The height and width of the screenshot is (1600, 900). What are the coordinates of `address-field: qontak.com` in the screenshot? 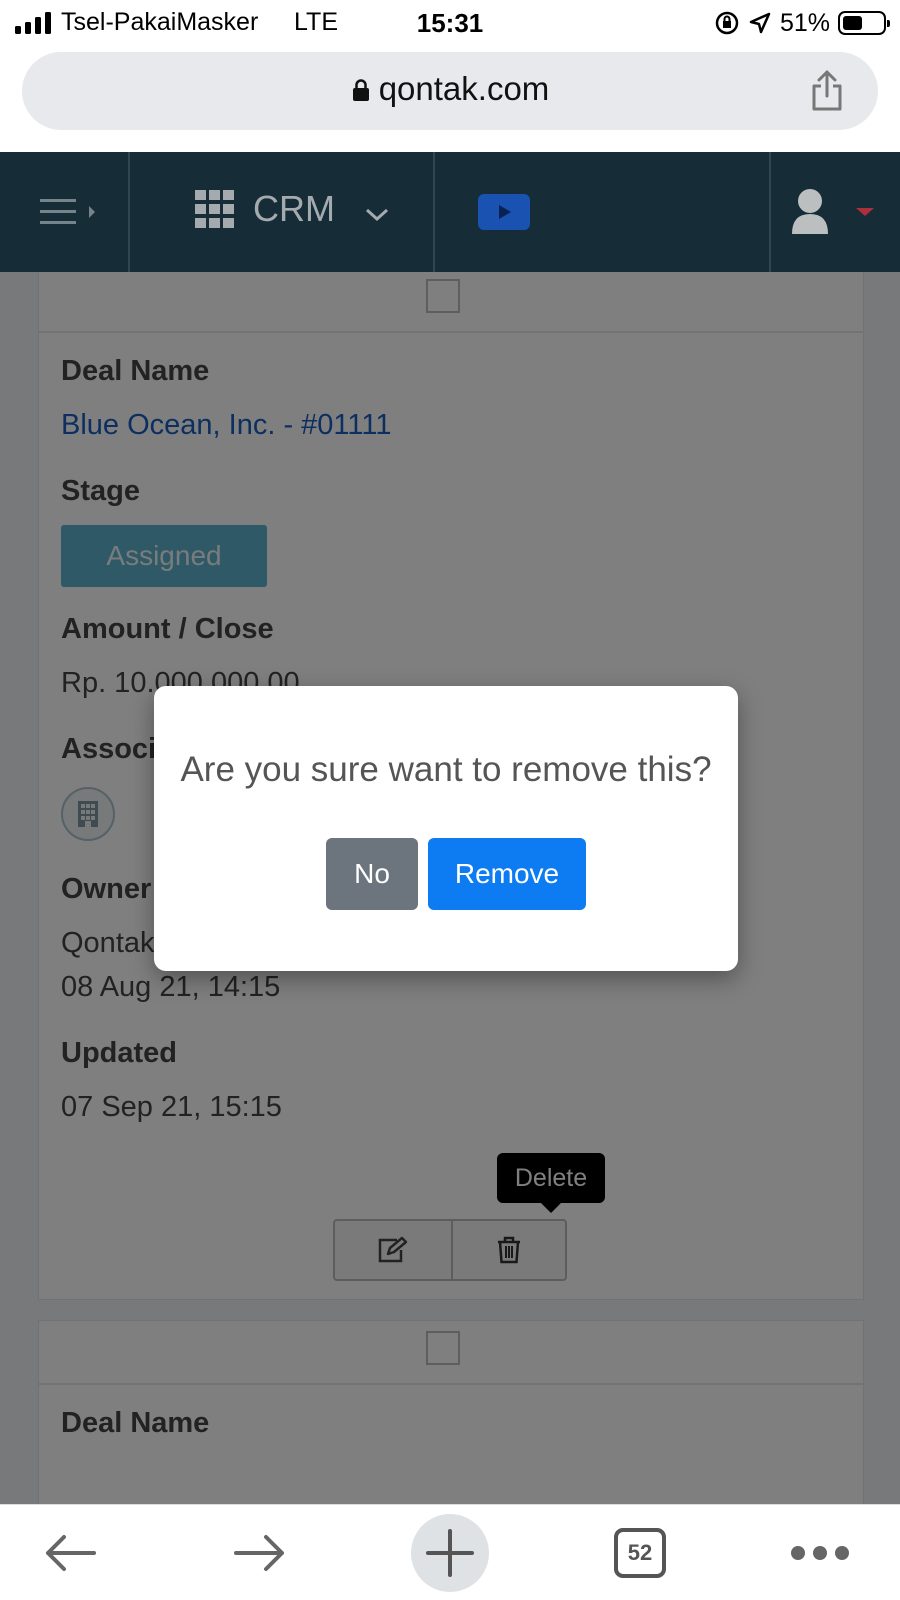 It's located at (450, 91).